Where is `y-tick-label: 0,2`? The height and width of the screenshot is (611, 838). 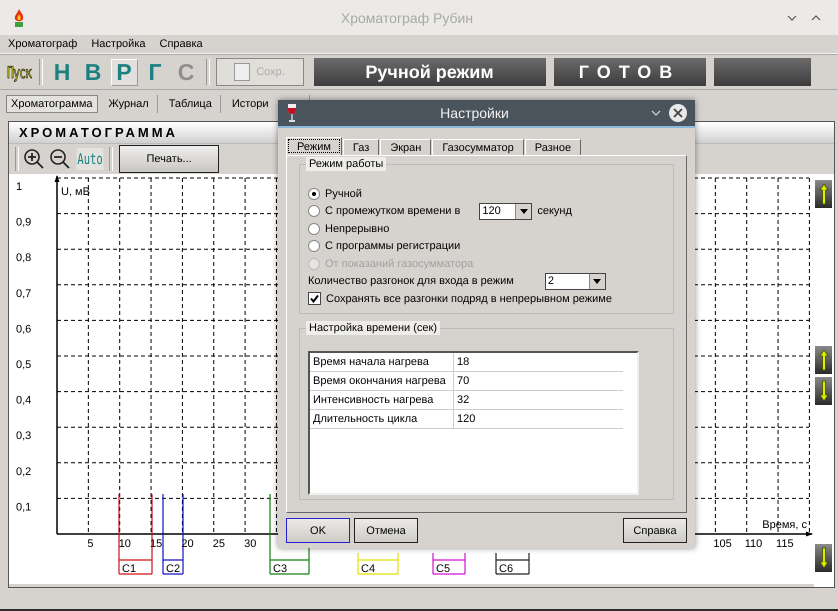
y-tick-label: 0,2 is located at coordinates (24, 472).